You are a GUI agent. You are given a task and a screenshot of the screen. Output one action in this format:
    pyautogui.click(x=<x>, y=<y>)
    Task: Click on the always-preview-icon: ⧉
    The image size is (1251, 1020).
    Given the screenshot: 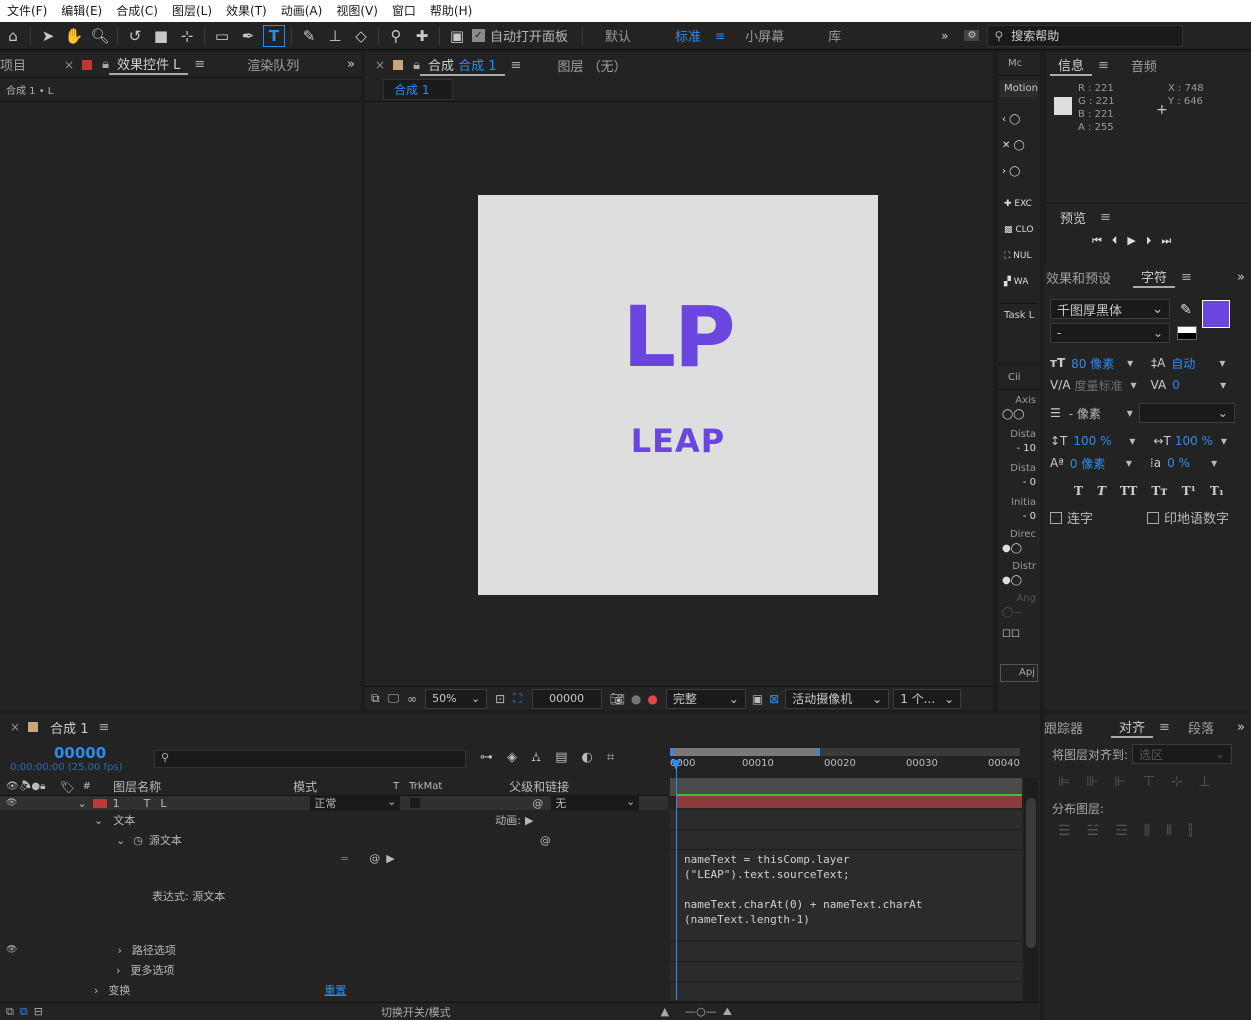 What is the action you would take?
    pyautogui.click(x=375, y=698)
    